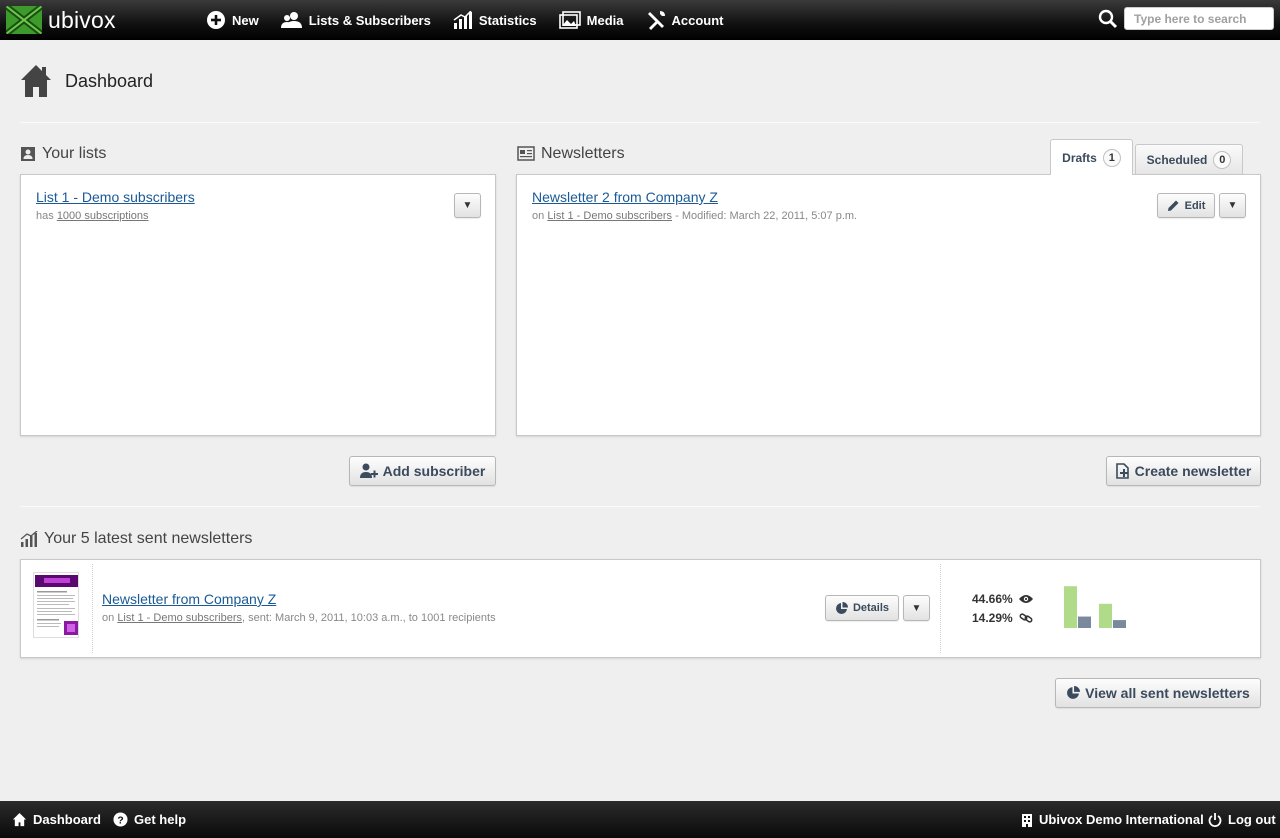 Image resolution: width=1280 pixels, height=838 pixels. I want to click on newspaper-icon, so click(526, 153).